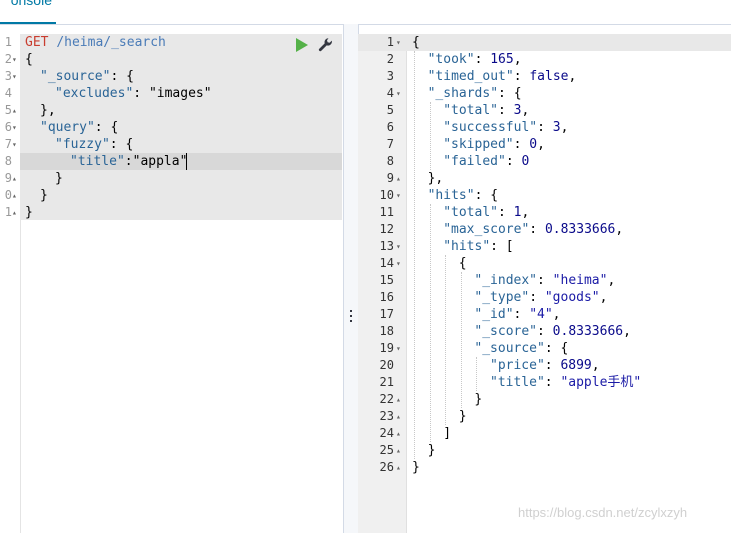 The image size is (731, 533). What do you see at coordinates (544, 399) in the screenshot?
I see `response-line: 22 ▴}` at bounding box center [544, 399].